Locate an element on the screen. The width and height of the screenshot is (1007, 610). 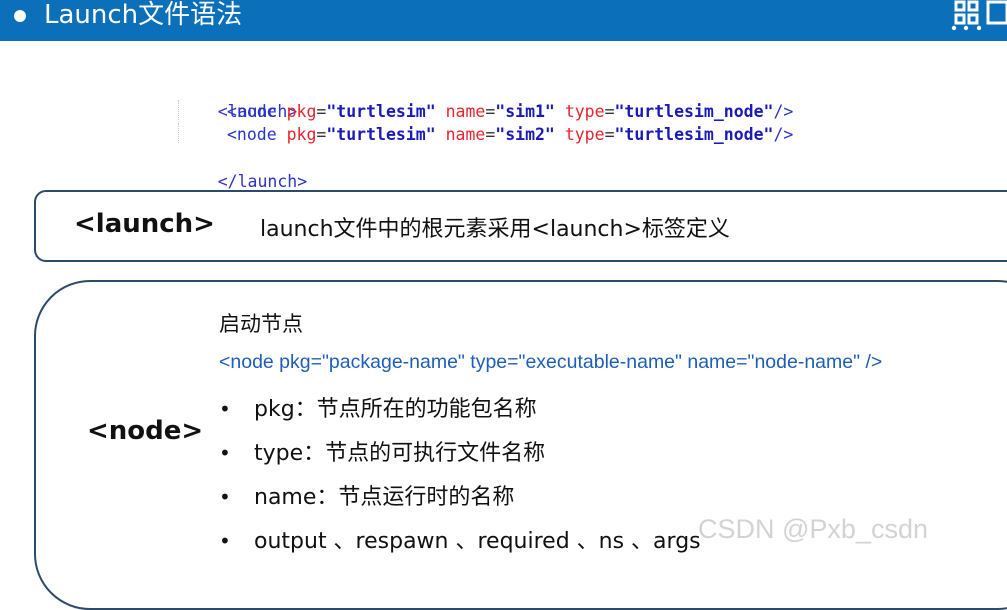
title-bullet-dot is located at coordinates (20, 16).